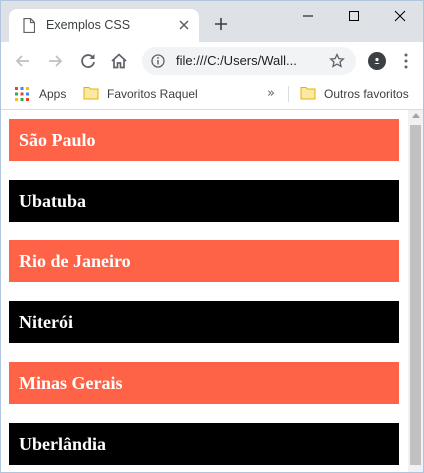 Image resolution: width=424 pixels, height=473 pixels. I want to click on bookmark-favoritos-raquel: Favoritos Raquel, so click(143, 94).